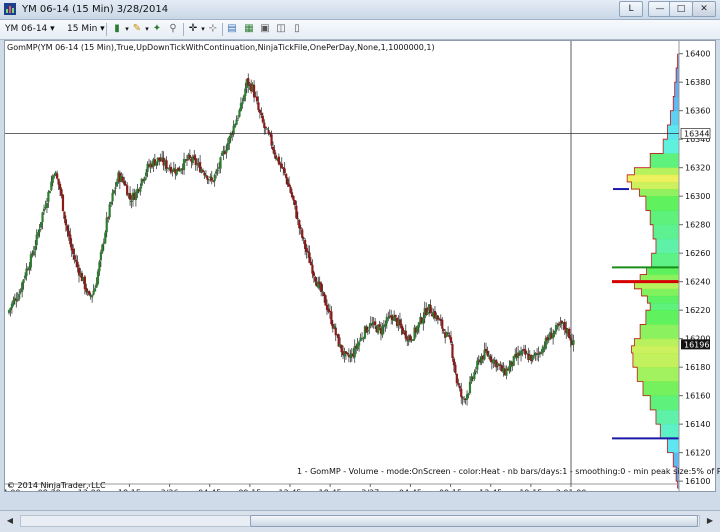 Image resolution: width=720 pixels, height=532 pixels. What do you see at coordinates (265, 29) in the screenshot?
I see `image-icon: ▣` at bounding box center [265, 29].